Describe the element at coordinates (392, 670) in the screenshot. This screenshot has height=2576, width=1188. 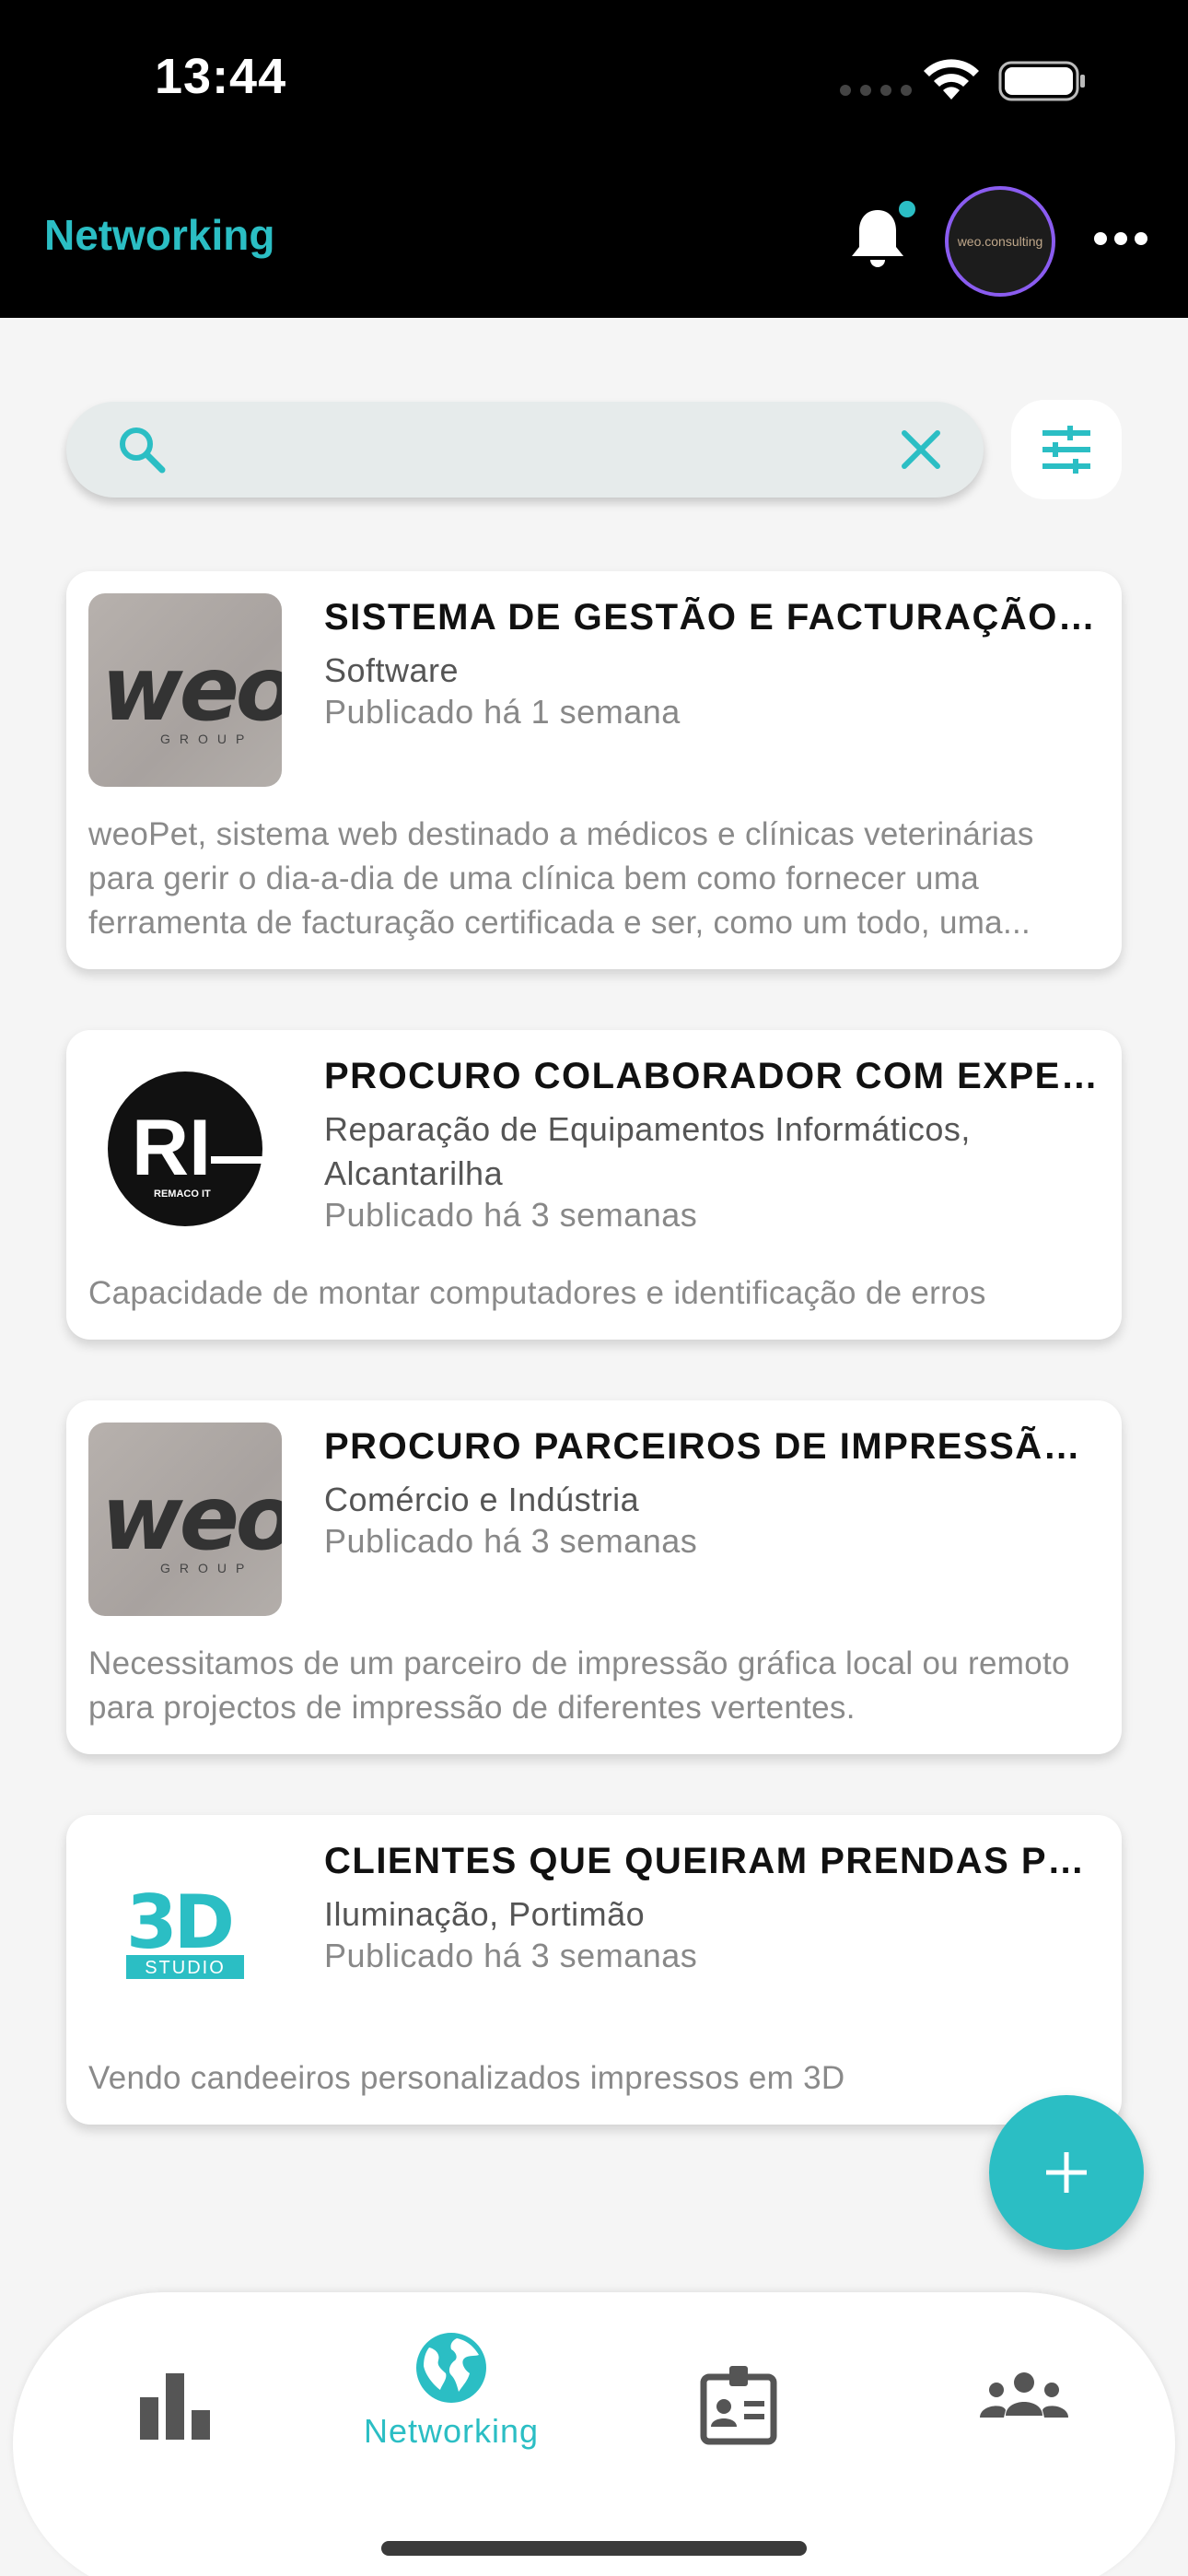
I see `card-category: Software` at that location.